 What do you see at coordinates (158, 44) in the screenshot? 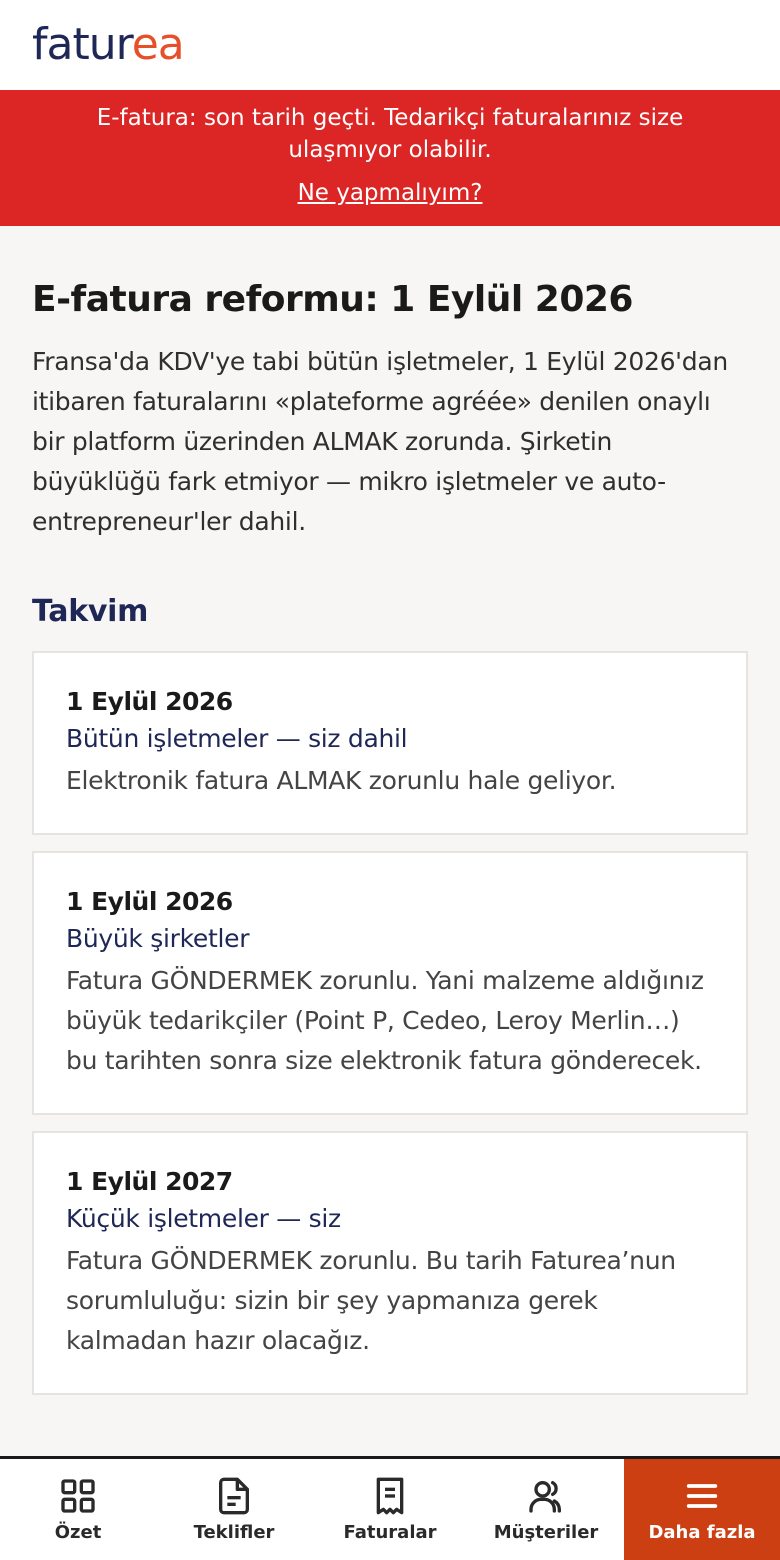
I see `logo-text-part2: ea` at bounding box center [158, 44].